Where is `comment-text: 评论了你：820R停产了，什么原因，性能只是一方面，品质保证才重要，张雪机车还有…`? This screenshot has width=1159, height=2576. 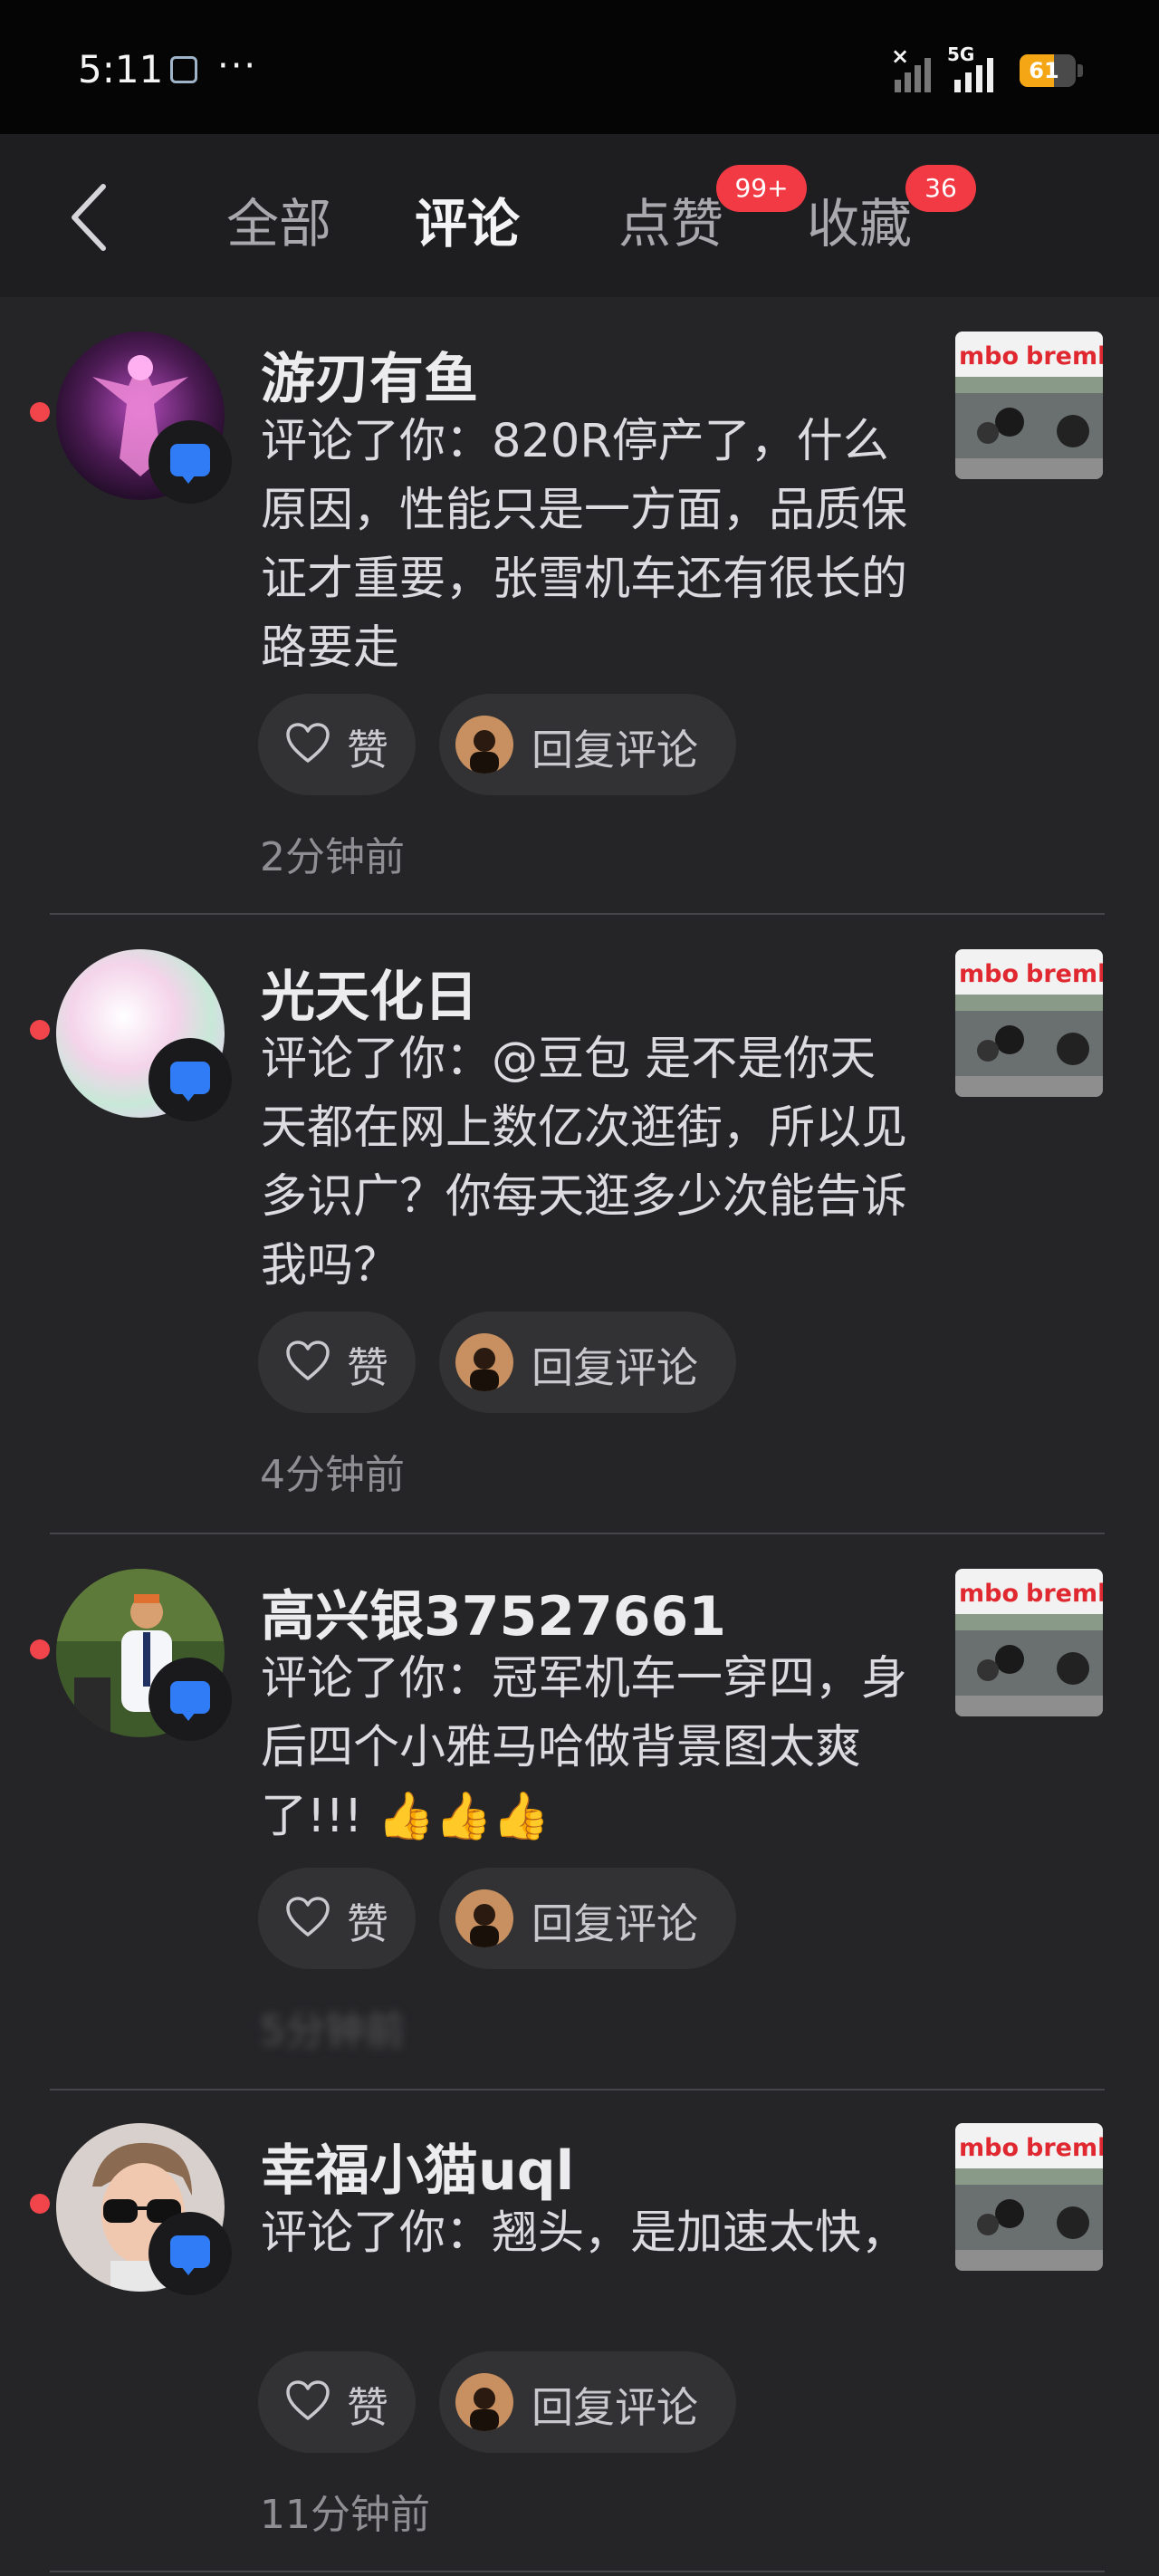 comment-text: 评论了你：820R停产了，什么原因，性能只是一方面，品质保证才重要，张雪机车还有… is located at coordinates (587, 545).